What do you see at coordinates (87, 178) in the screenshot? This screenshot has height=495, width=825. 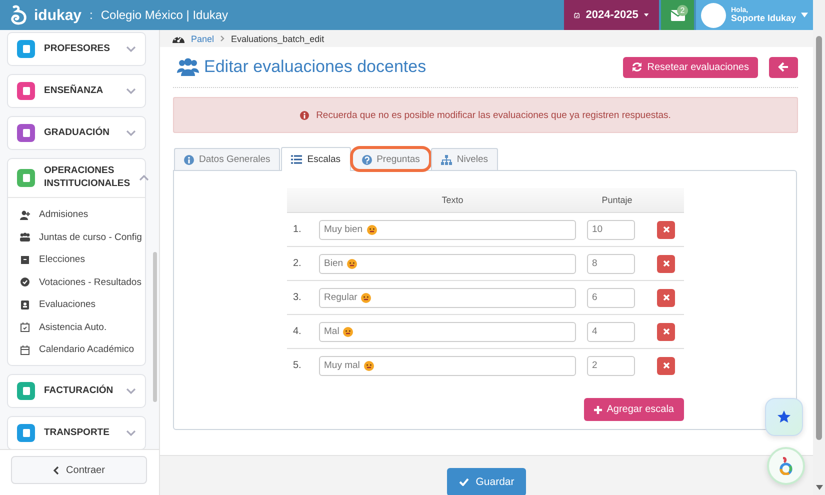 I see `section-title: OPERACIONES INSTITUCIONALES` at bounding box center [87, 178].